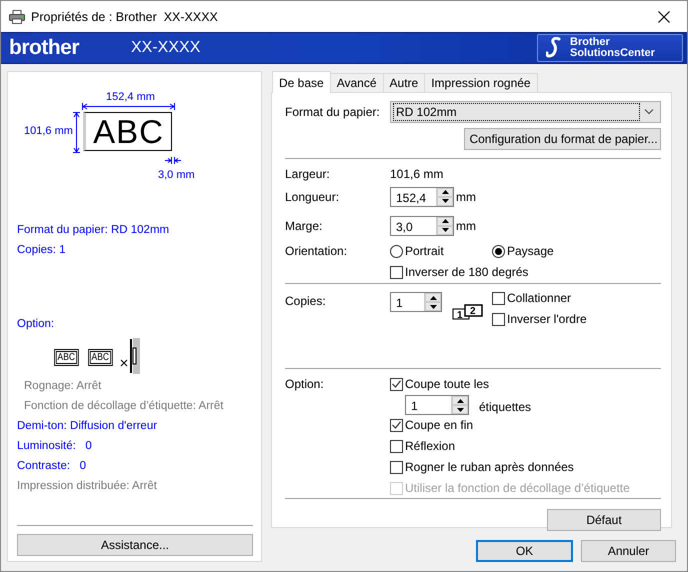  Describe the element at coordinates (604, 520) in the screenshot. I see `default-button: Défaut` at that location.